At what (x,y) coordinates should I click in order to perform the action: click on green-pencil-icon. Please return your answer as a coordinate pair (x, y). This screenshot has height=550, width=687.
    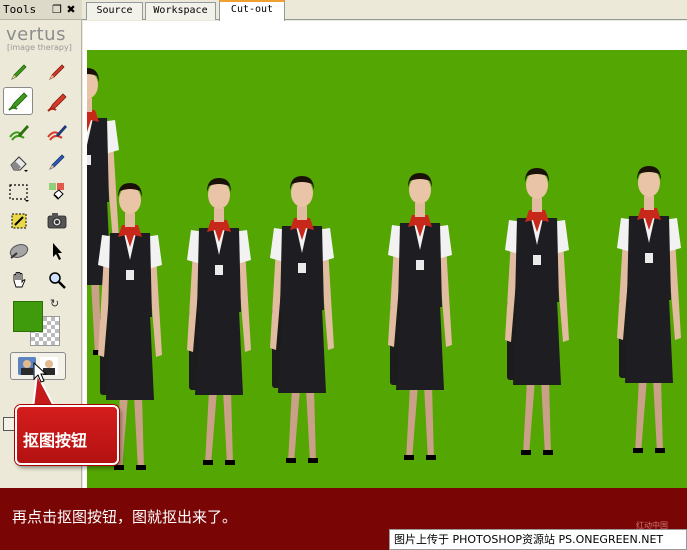
    Looking at the image, I should click on (19, 72).